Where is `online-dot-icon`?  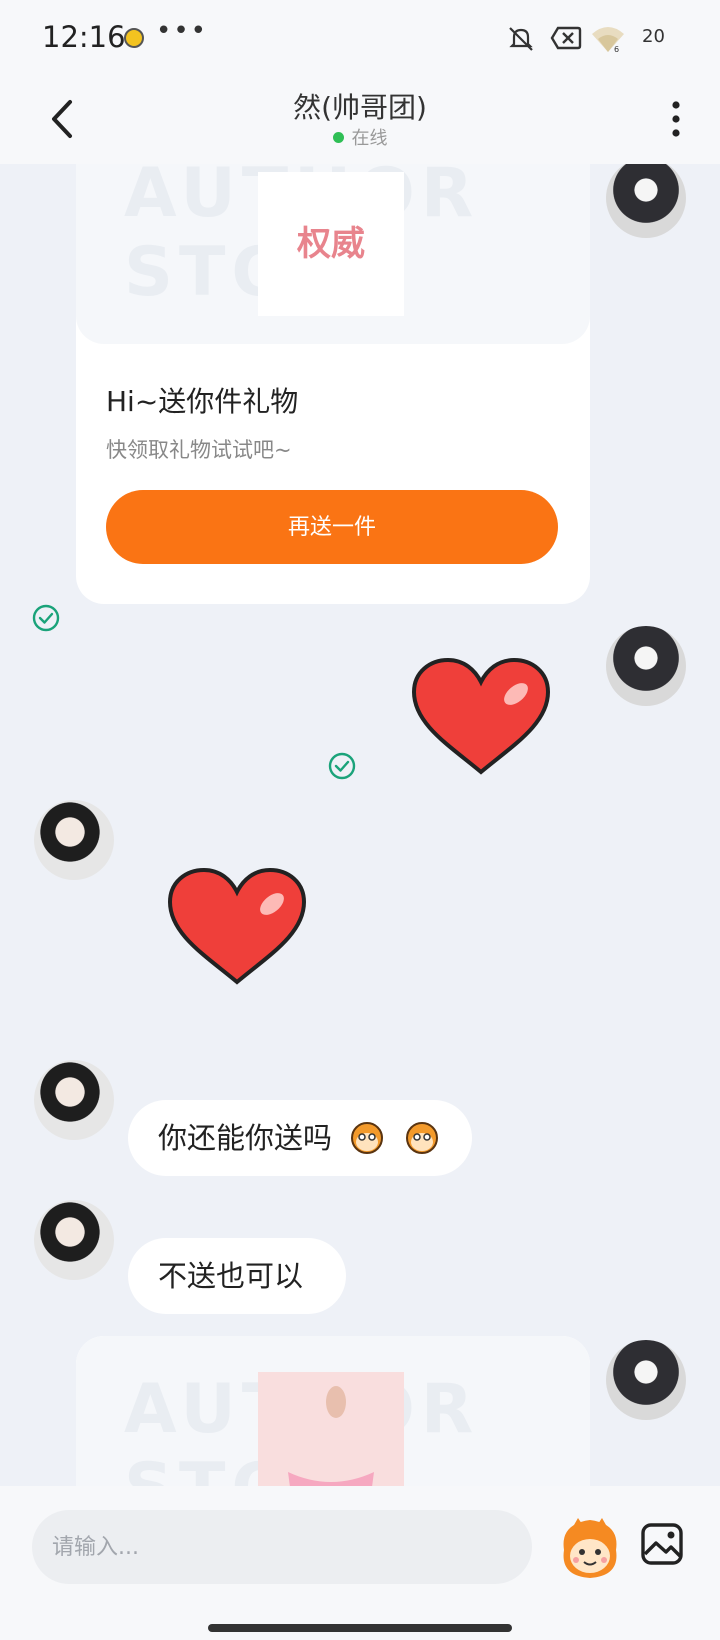
online-dot-icon is located at coordinates (338, 137).